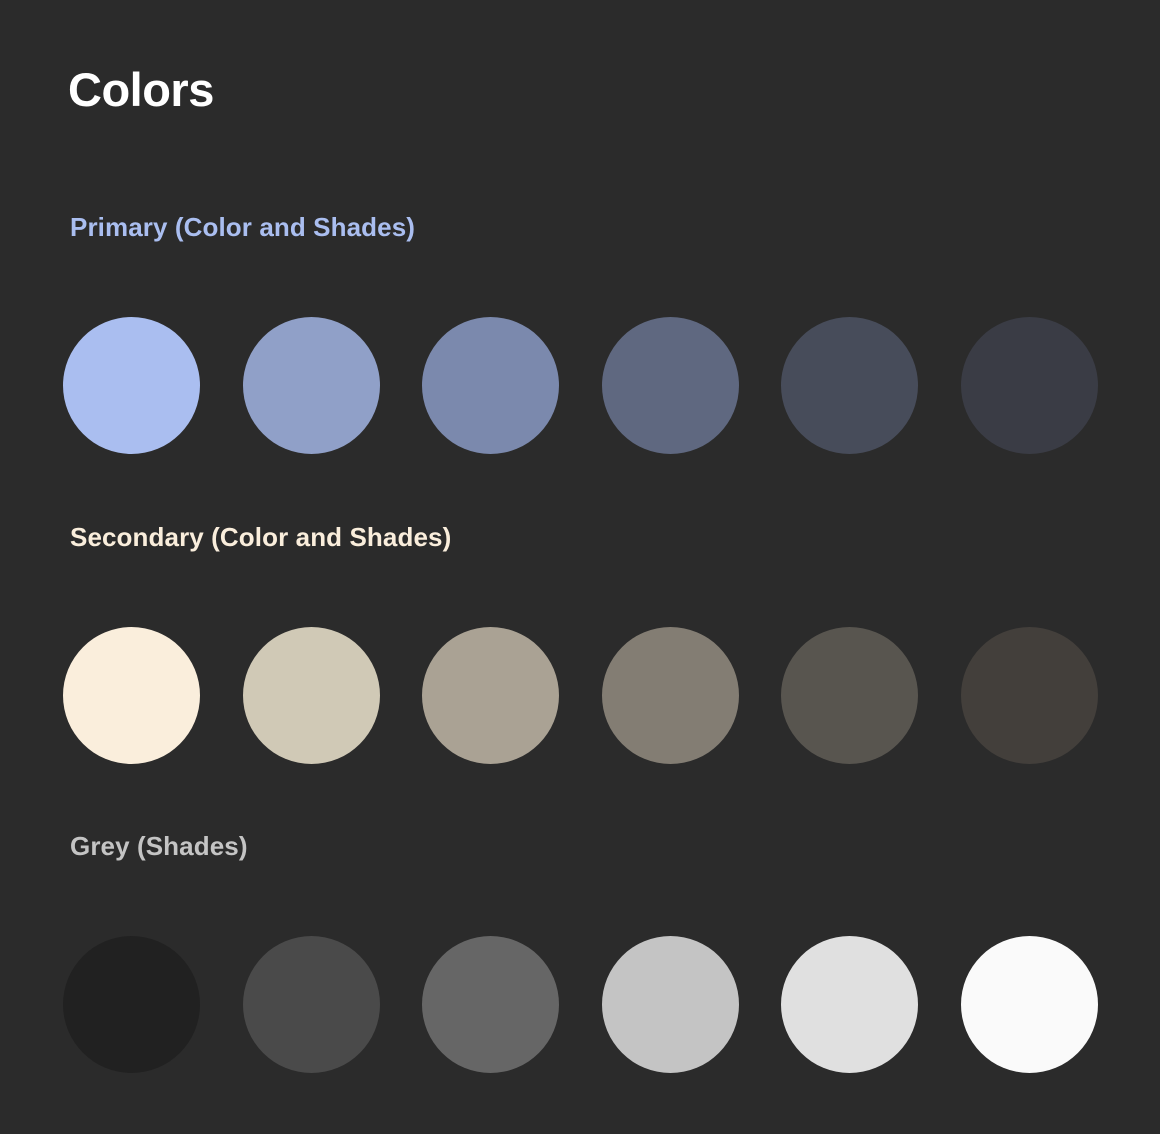  Describe the element at coordinates (583, 695) in the screenshot. I see `swatch-row-secondary` at that location.